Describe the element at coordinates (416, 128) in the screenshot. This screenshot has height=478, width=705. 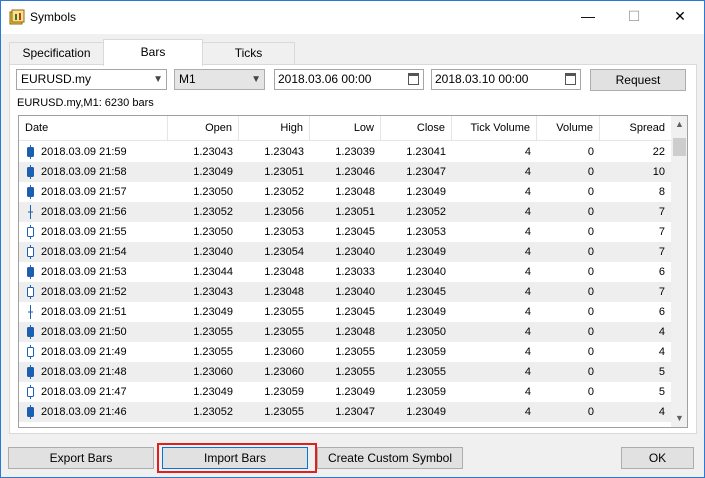
I see `column-header-close: Close` at that location.